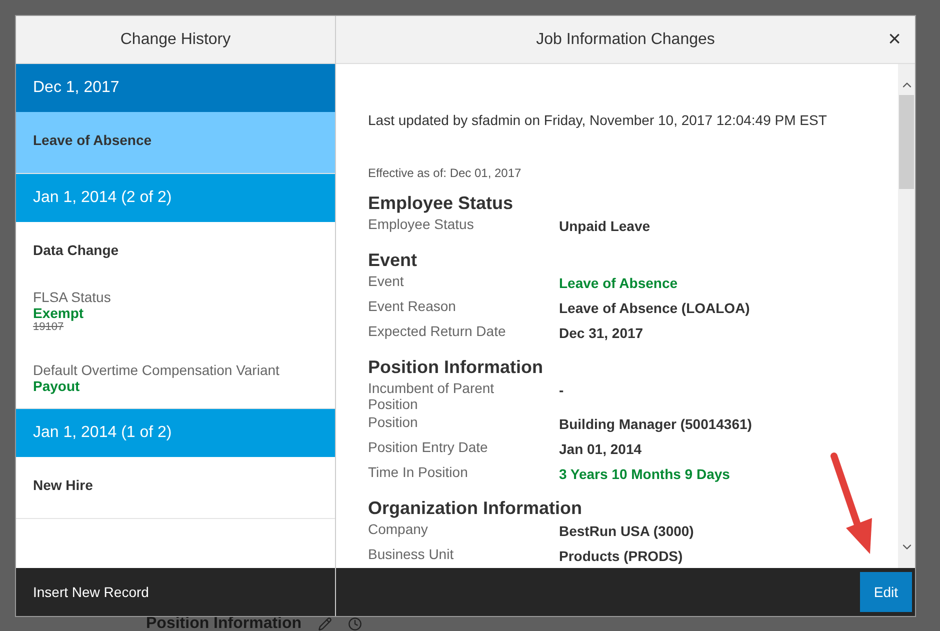 Image resolution: width=940 pixels, height=631 pixels. I want to click on field-value: BestRun USA (3000), so click(626, 530).